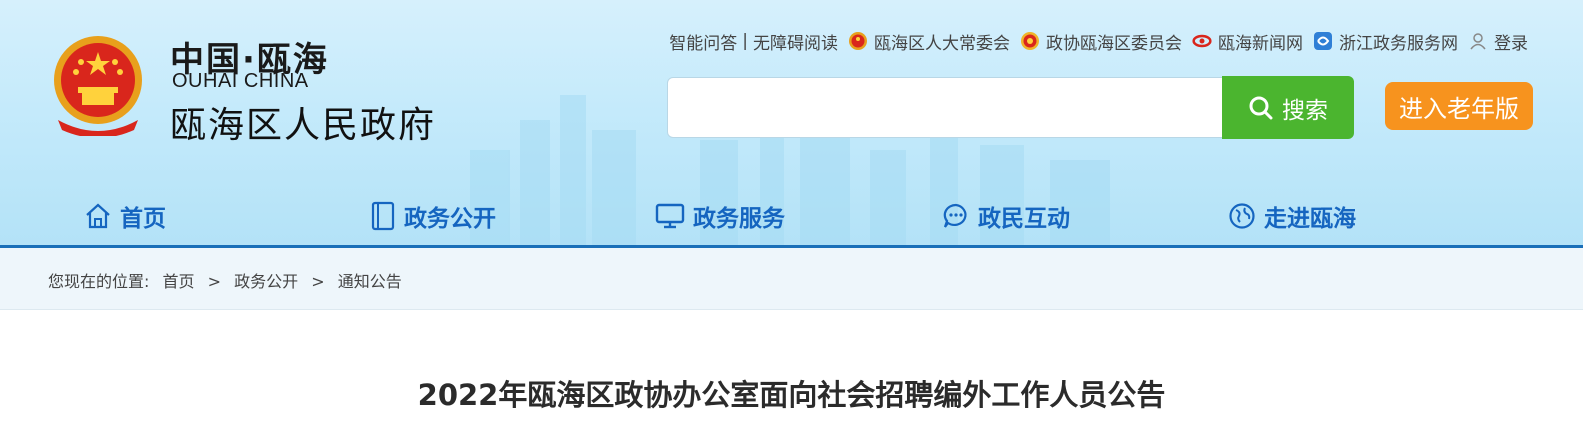  I want to click on npc-emblem-icon, so click(858, 41).